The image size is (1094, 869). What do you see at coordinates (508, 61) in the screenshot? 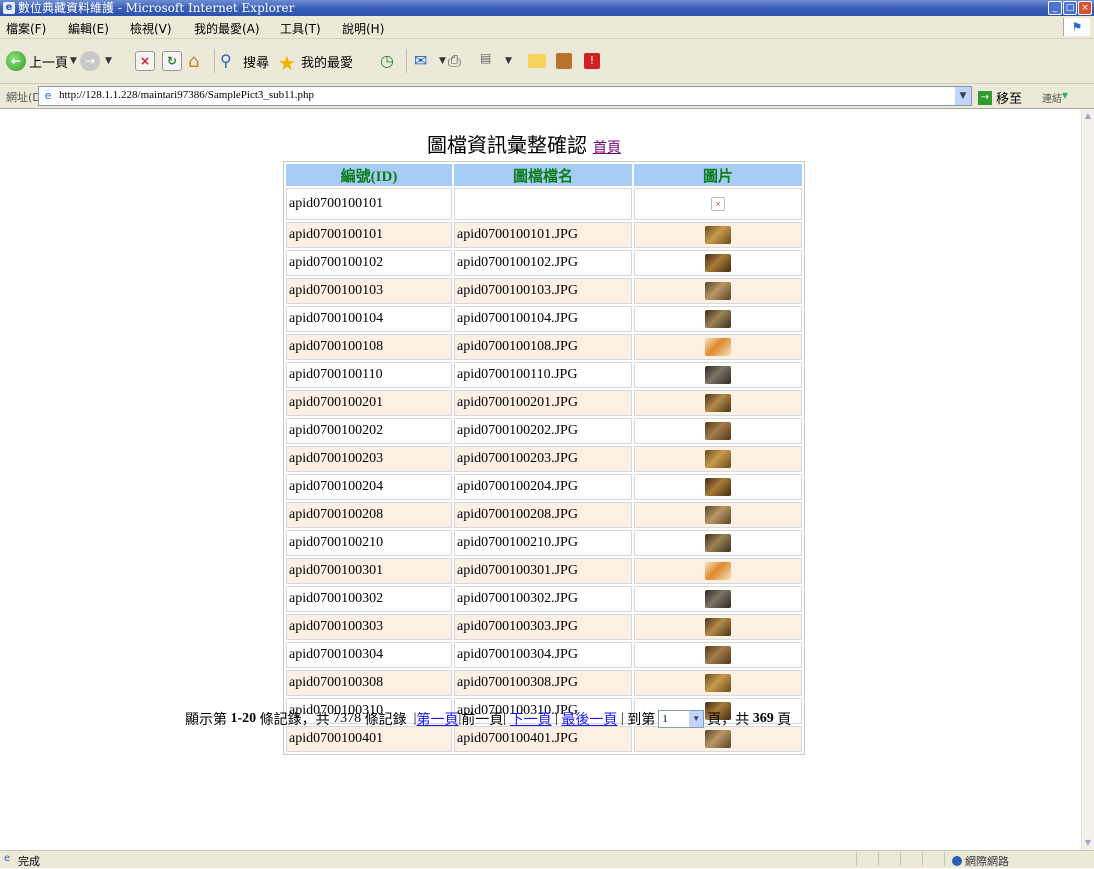
I see `edit-dropdown-icon: ▼` at bounding box center [508, 61].